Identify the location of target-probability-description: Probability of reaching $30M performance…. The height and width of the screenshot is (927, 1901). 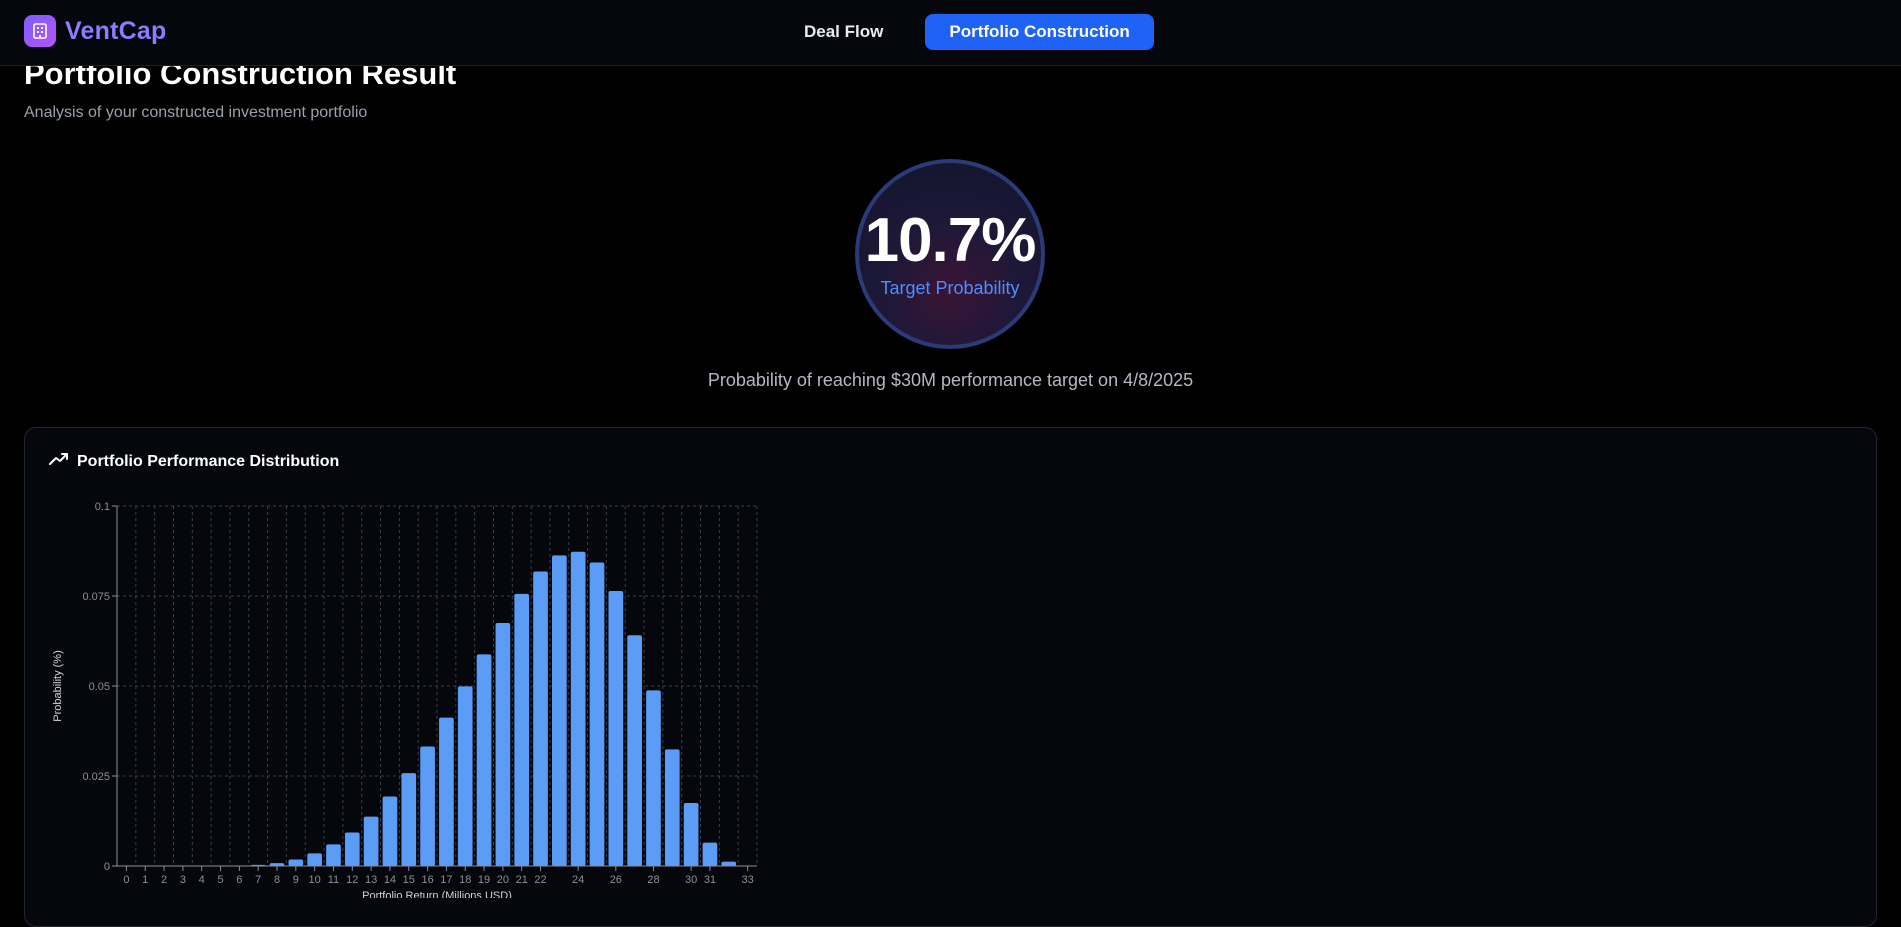
(950, 380).